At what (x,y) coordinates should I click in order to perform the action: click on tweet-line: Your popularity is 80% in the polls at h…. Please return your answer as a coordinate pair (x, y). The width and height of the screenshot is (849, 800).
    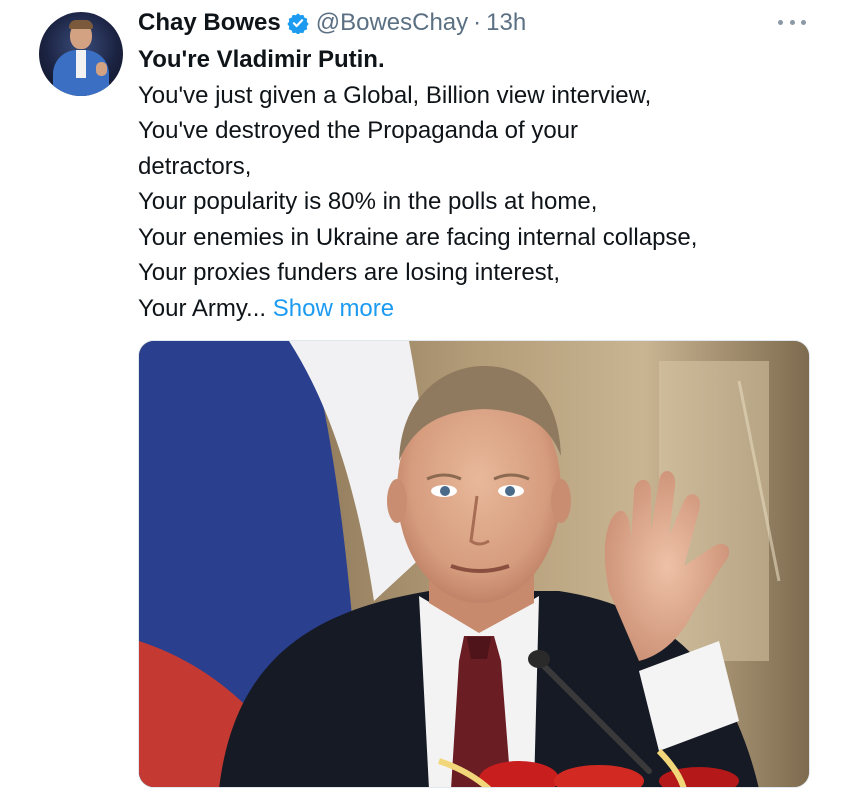
    Looking at the image, I should click on (368, 201).